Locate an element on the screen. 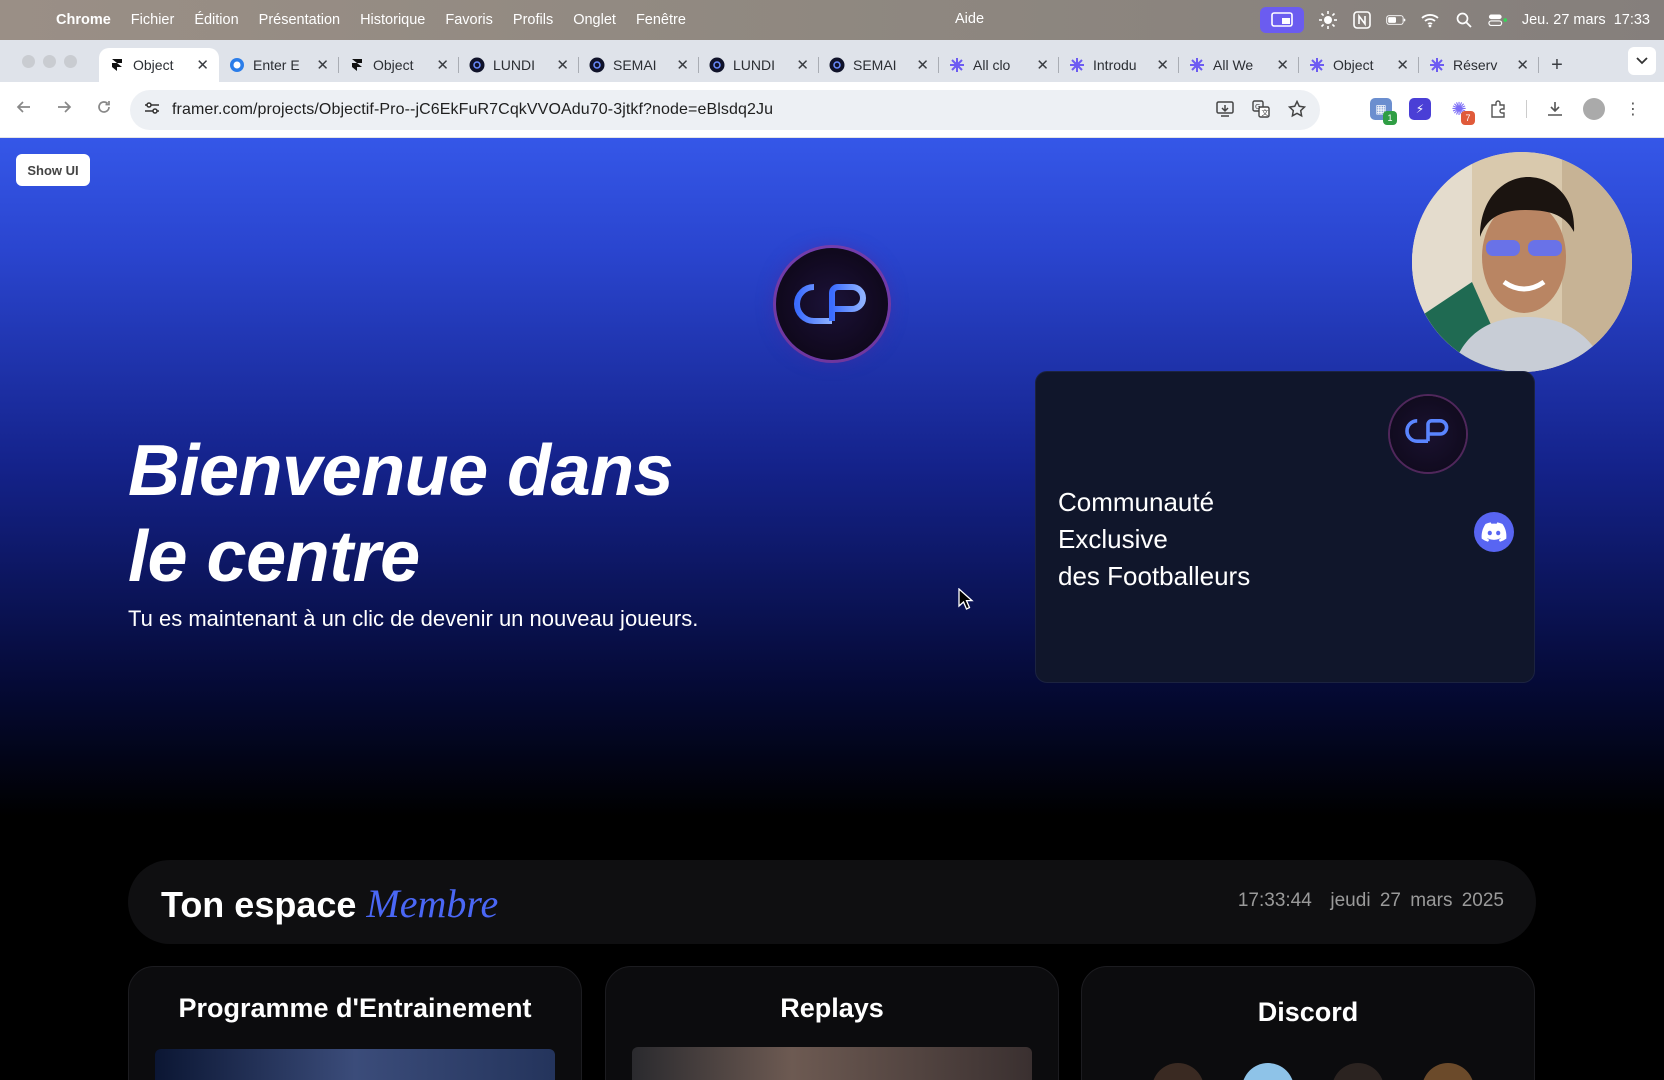  member-title-text: Ton espace is located at coordinates (264, 904).